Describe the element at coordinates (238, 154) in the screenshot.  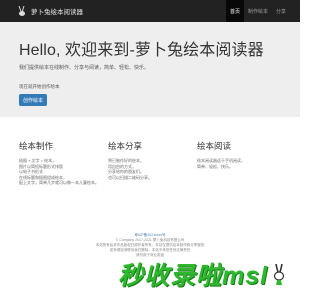
I see `feature-read: 绘本阅读 绘本阅读器适于手机阅读， 简单、轻松、快乐。` at that location.